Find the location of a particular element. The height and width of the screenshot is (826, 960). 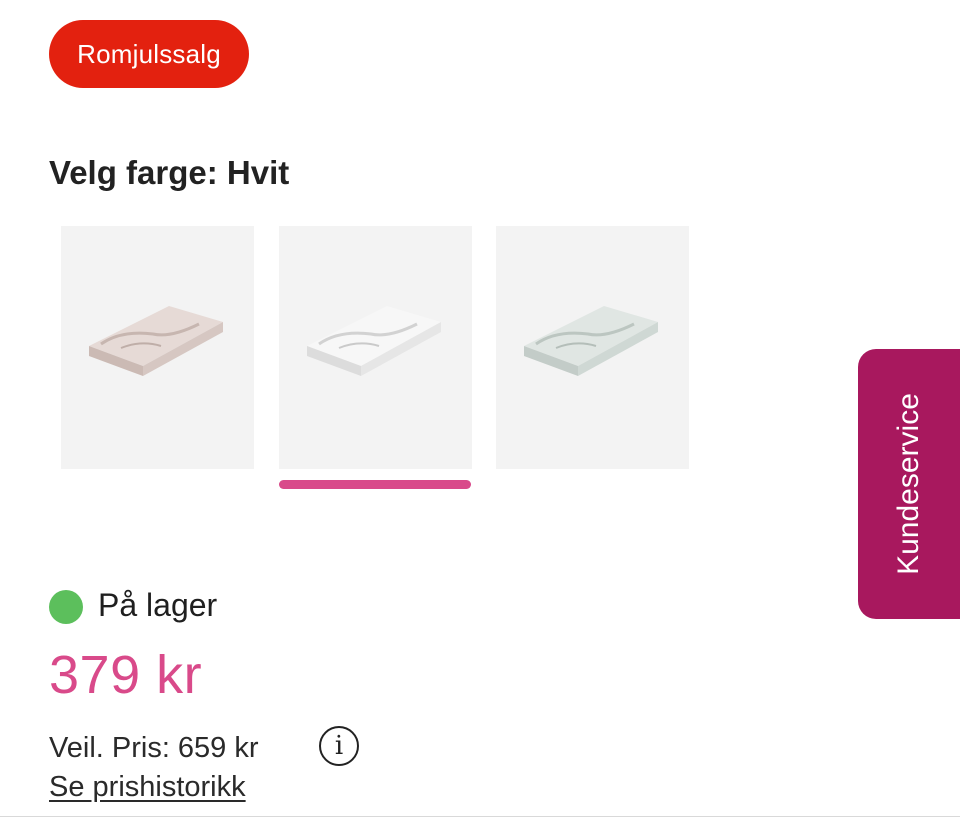

info-icon: i is located at coordinates (339, 746).